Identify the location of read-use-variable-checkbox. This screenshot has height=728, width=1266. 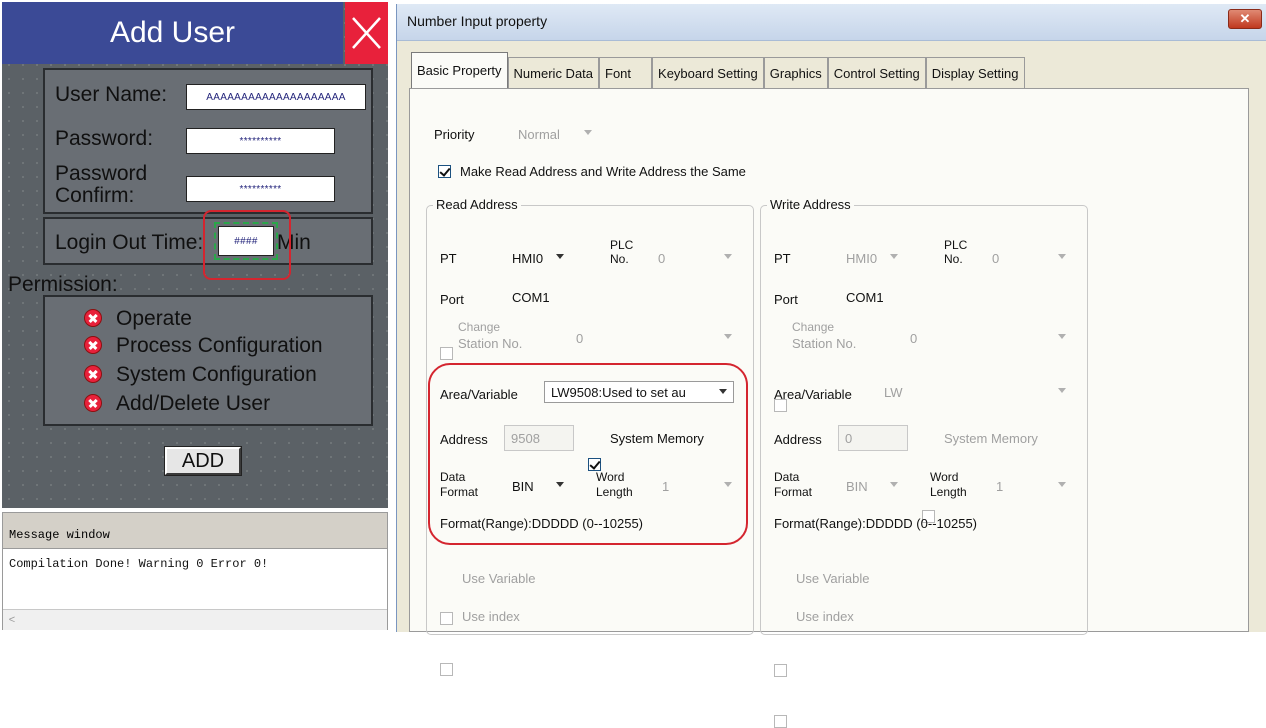
(446, 618).